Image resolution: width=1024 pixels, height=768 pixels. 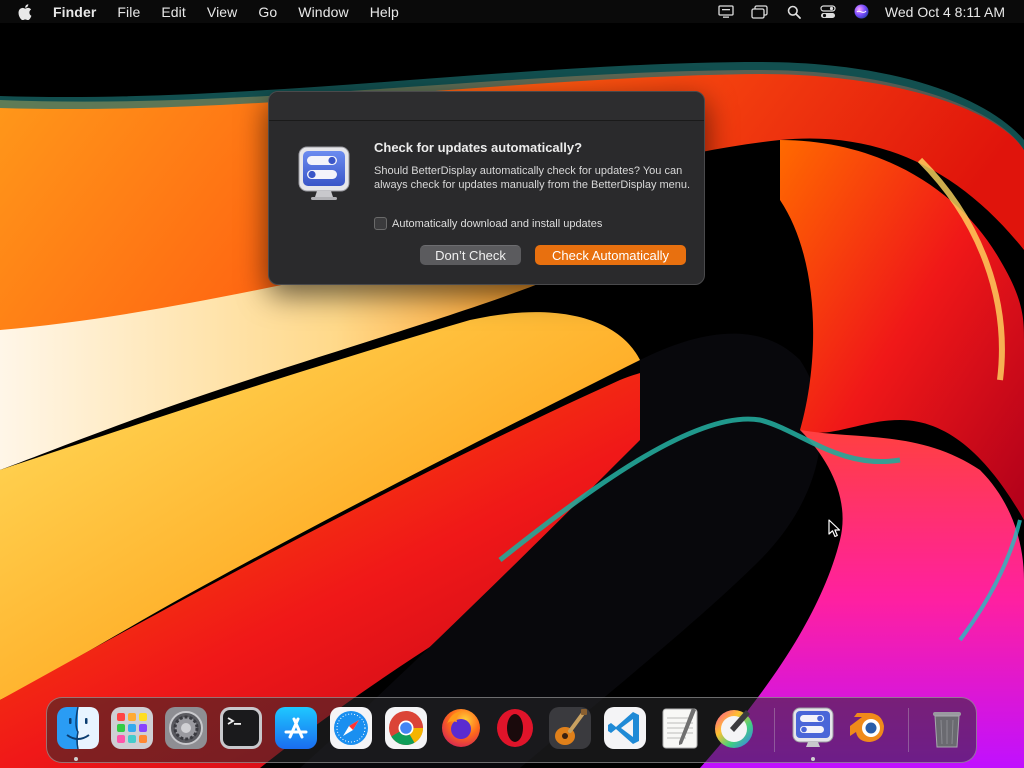 I want to click on menu-app-finder: Finder, so click(x=74, y=12).